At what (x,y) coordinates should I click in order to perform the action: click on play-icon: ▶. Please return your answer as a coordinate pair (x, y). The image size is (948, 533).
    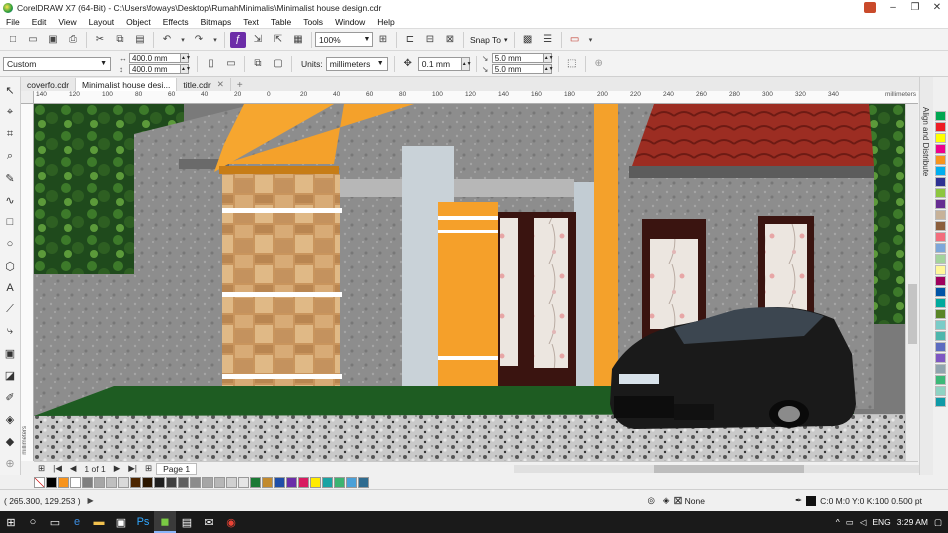
    Looking at the image, I should click on (91, 501).